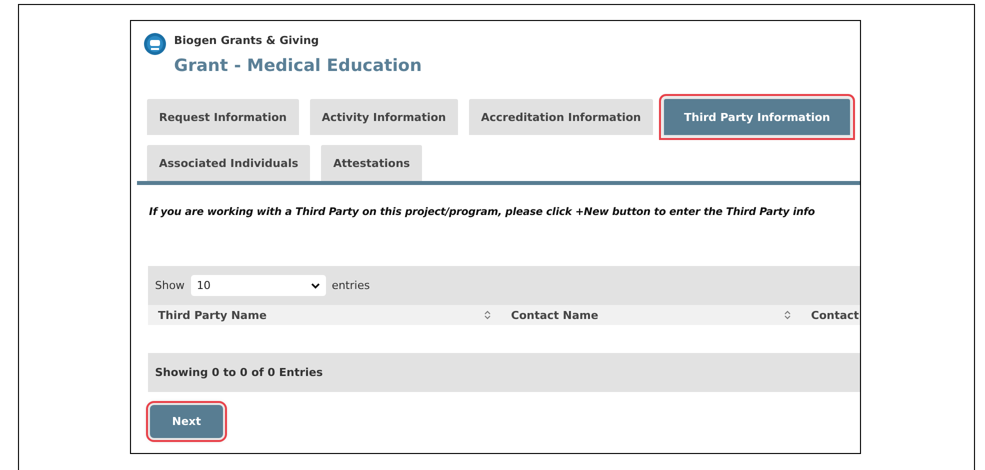 This screenshot has width=985, height=470. What do you see at coordinates (757, 117) in the screenshot?
I see `tab: Third Party Information` at bounding box center [757, 117].